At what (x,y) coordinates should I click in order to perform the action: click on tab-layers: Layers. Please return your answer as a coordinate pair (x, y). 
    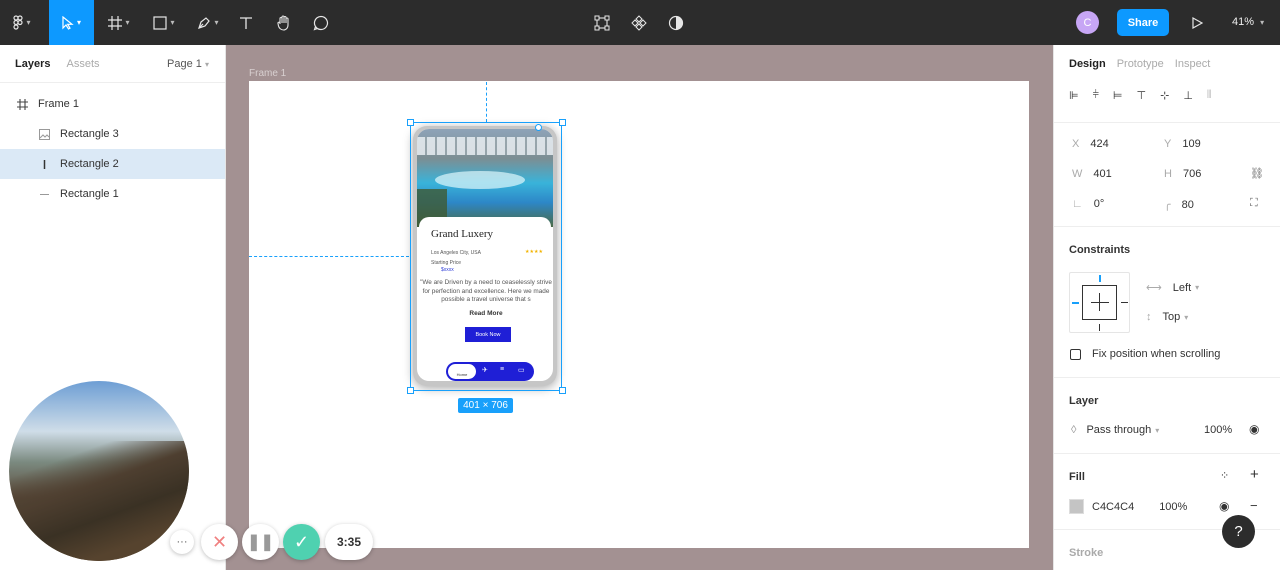
    Looking at the image, I should click on (32, 64).